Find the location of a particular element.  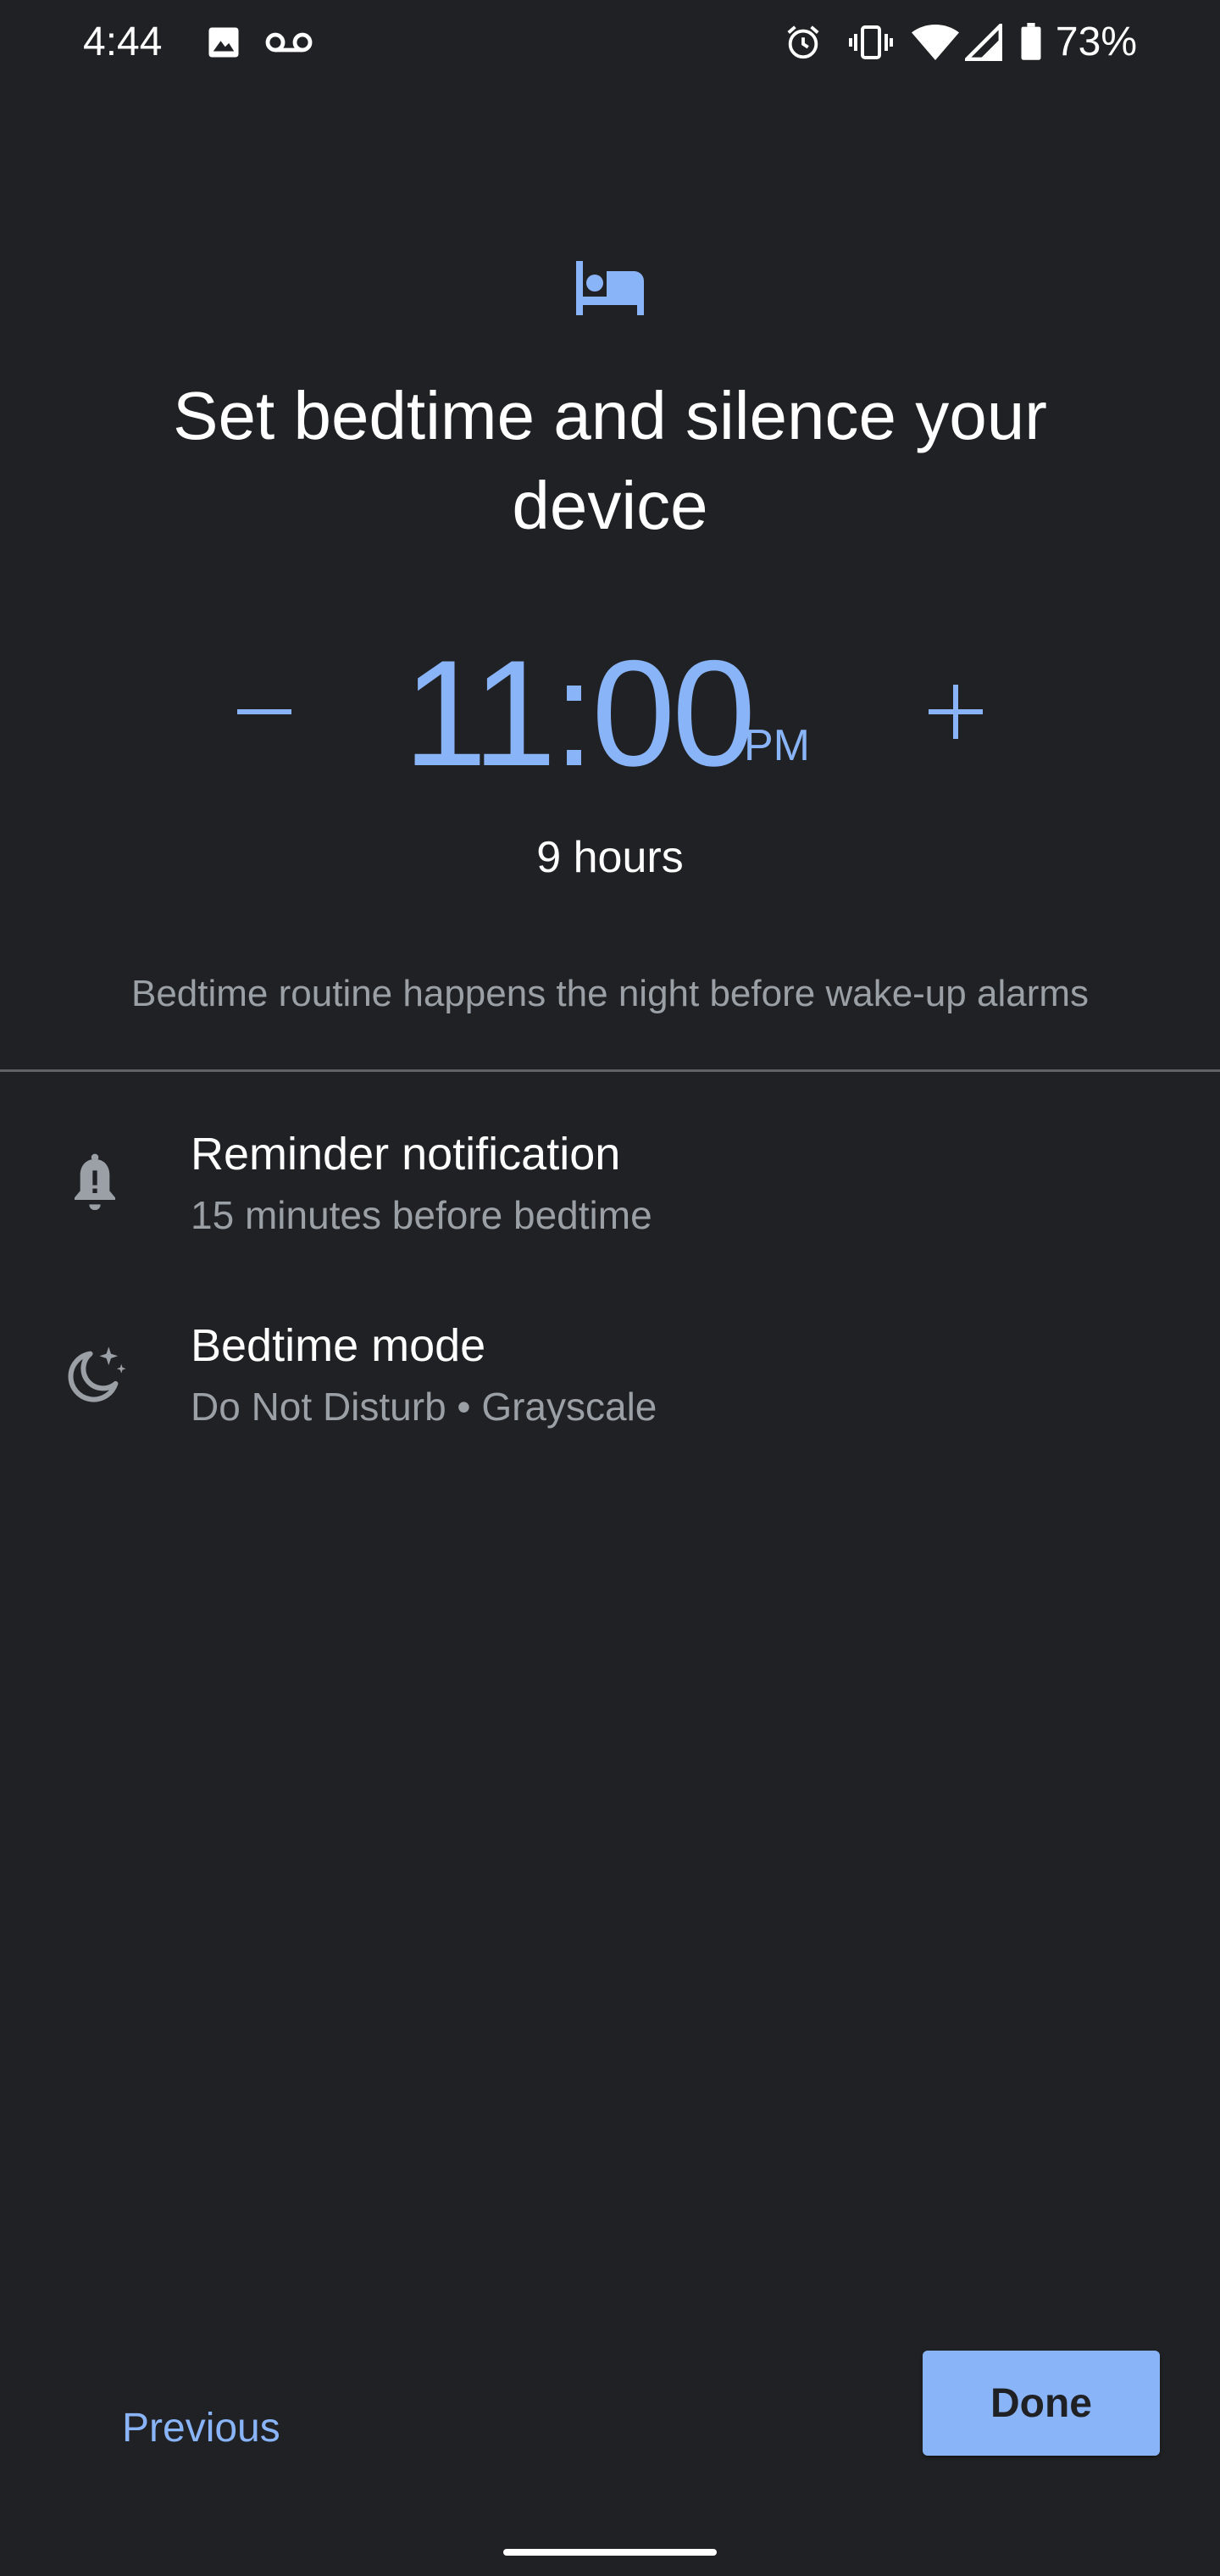

bedtime-mode-subtitle: Do Not Disturb • Grayscale is located at coordinates (424, 1407).